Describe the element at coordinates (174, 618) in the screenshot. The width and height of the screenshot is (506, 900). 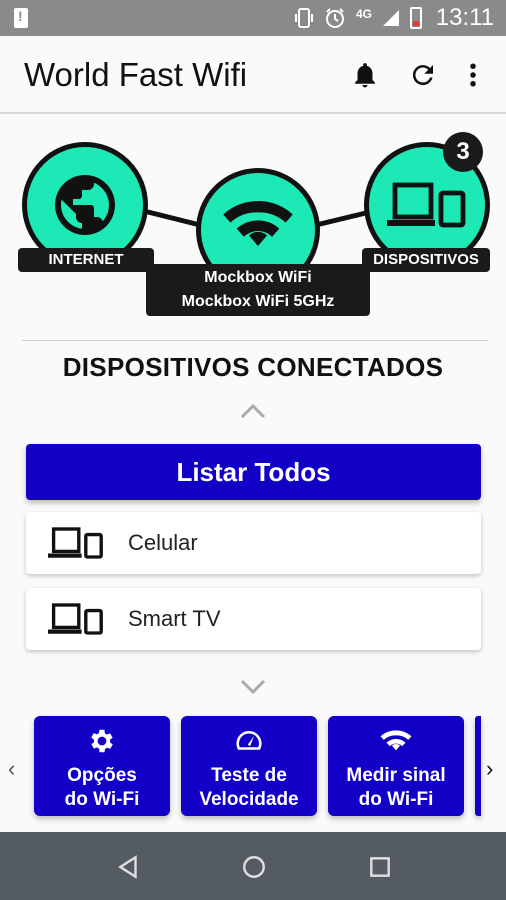
I see `device-label: Smart TV` at that location.